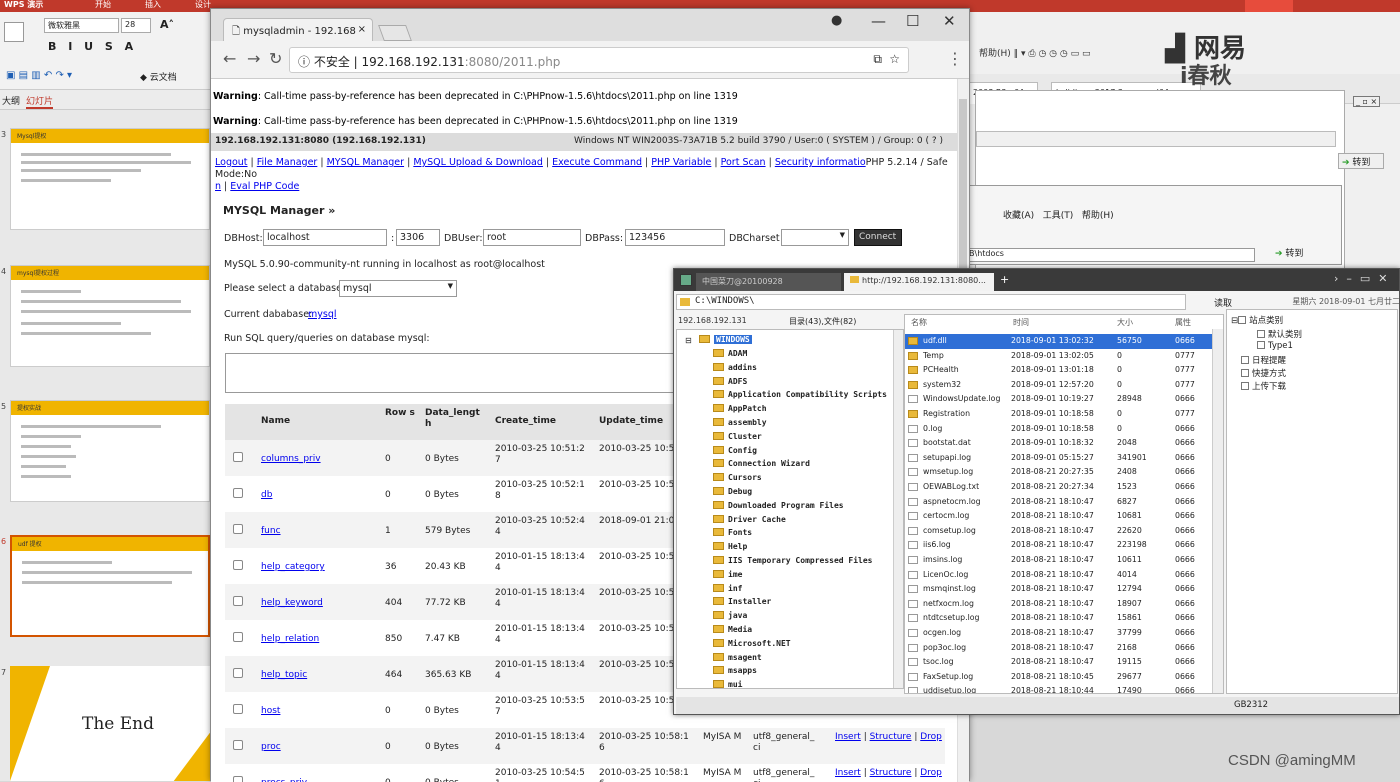 This screenshot has height=782, width=1400. I want to click on tree-node: java, so click(730, 615).